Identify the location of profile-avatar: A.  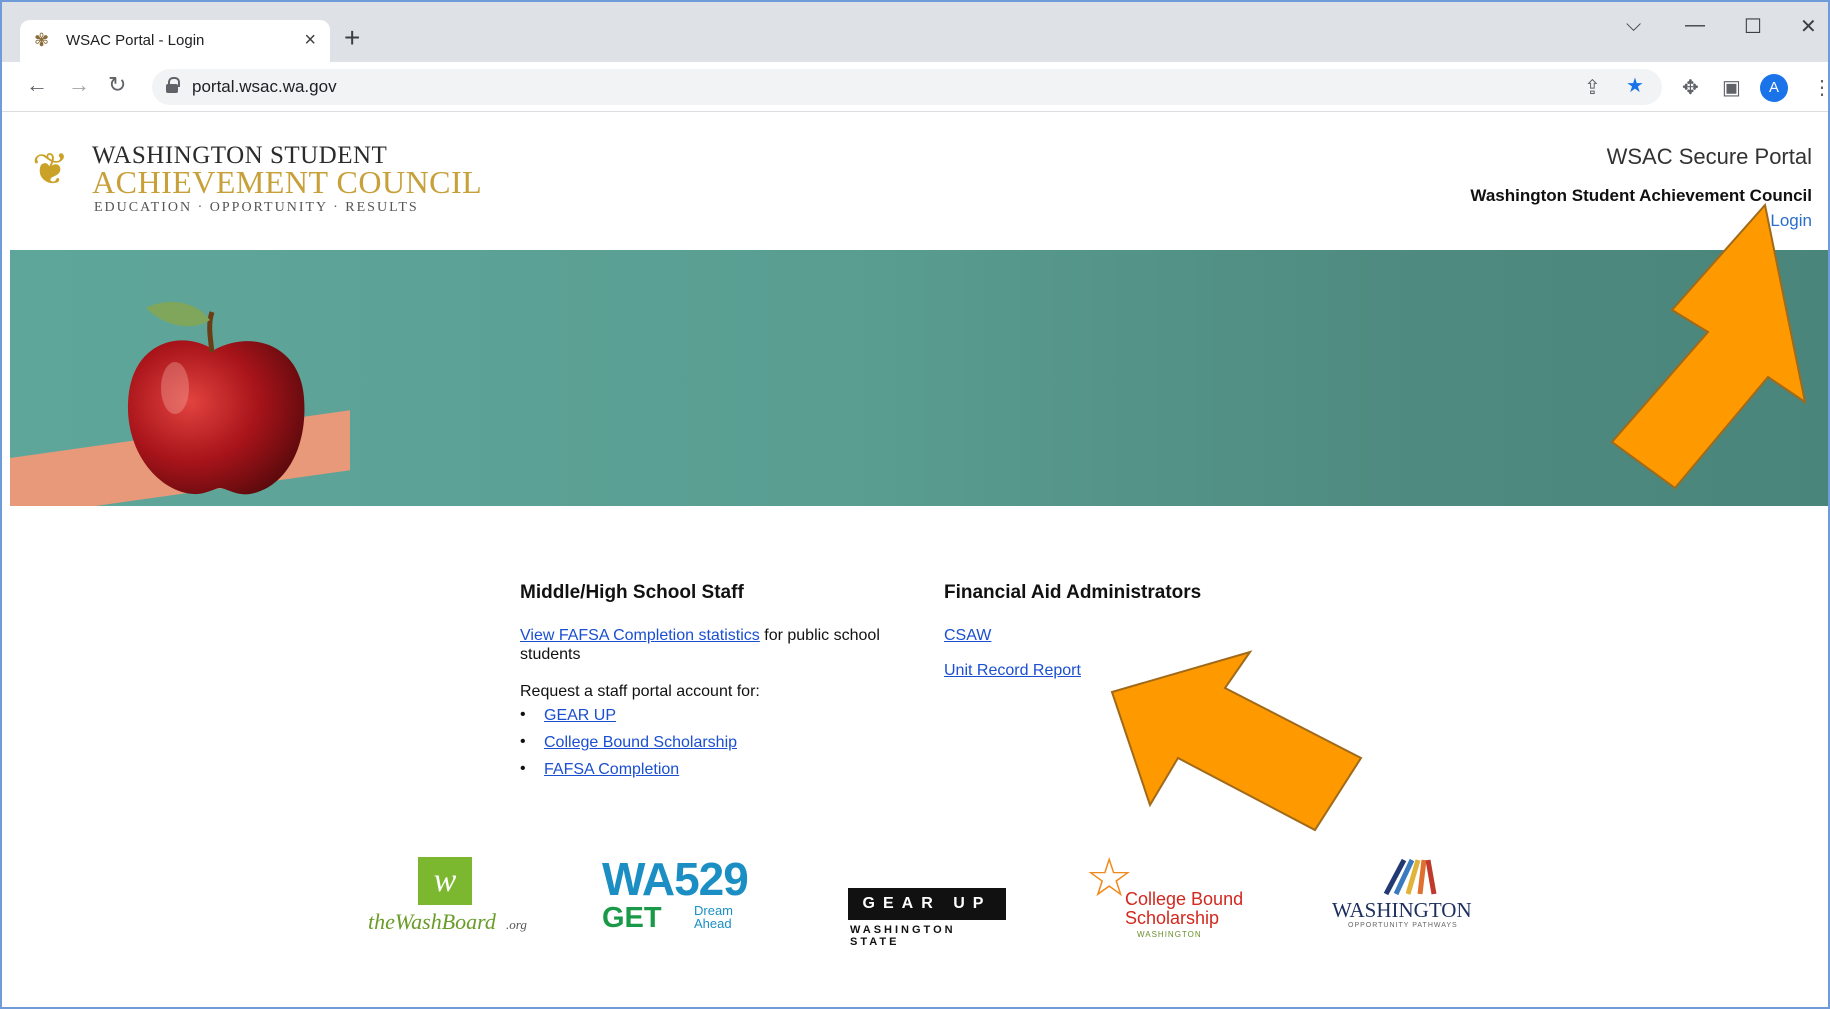
(1774, 88).